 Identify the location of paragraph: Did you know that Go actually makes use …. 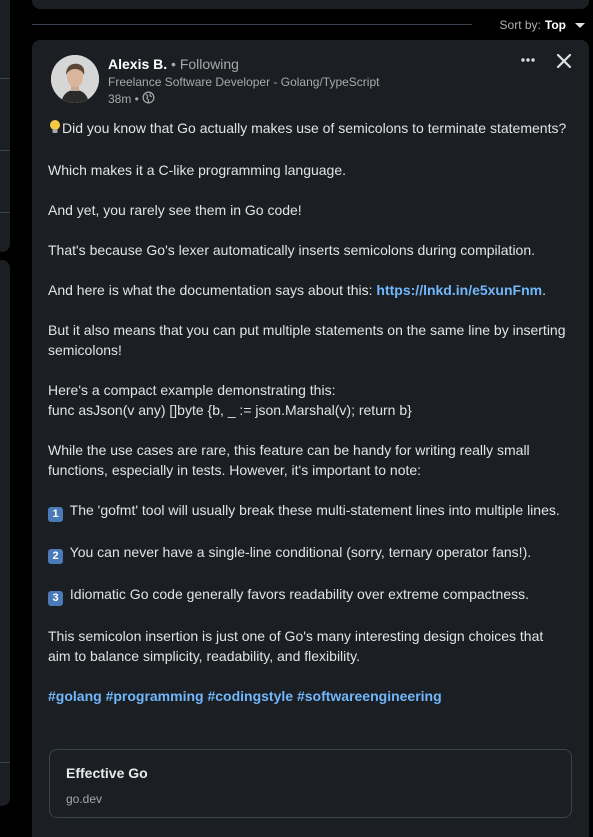
(308, 129).